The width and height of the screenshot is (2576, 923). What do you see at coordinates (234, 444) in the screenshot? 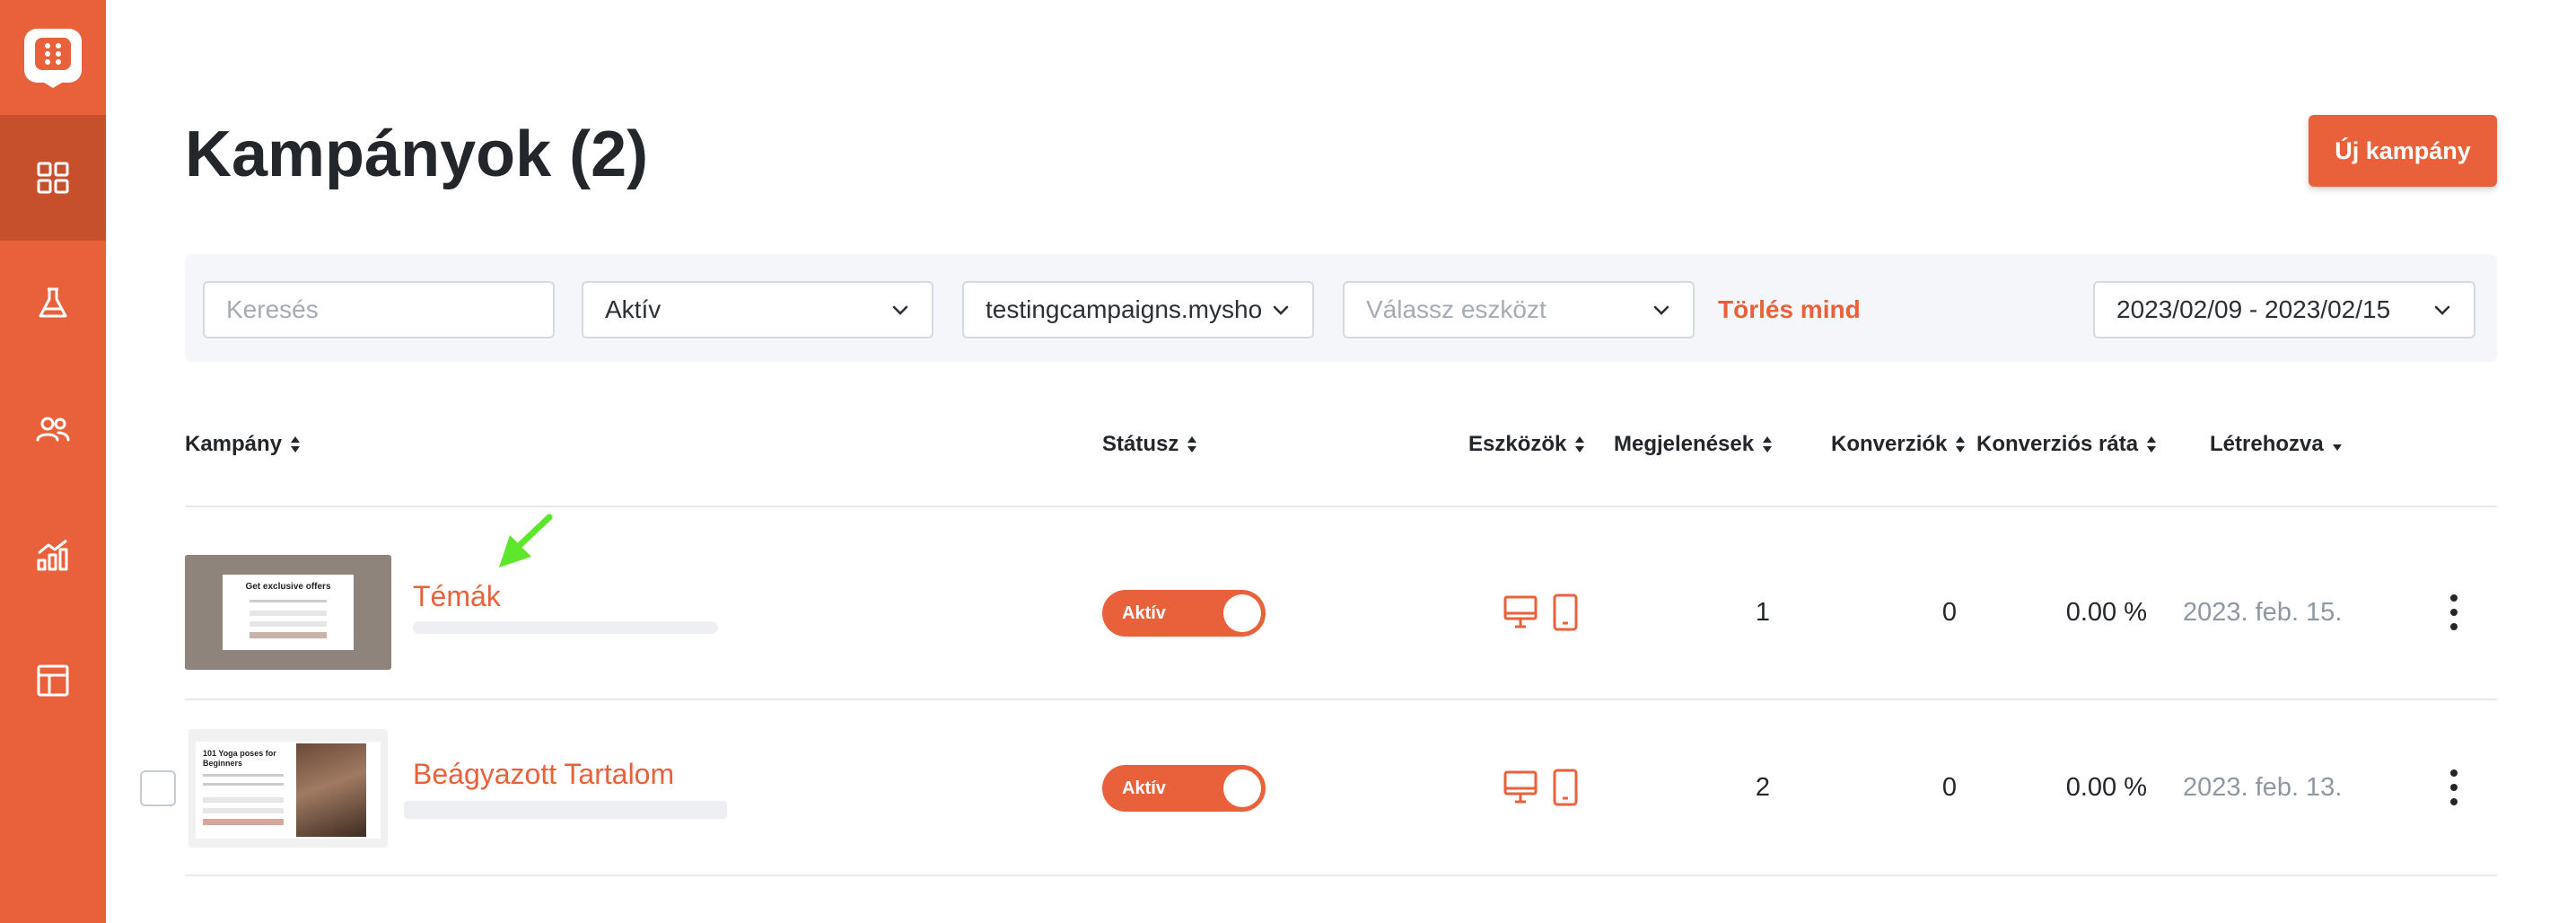
I see `column-header-label: Kampány` at bounding box center [234, 444].